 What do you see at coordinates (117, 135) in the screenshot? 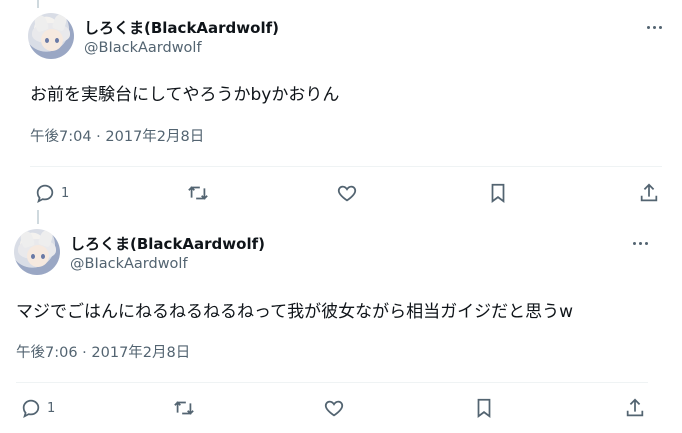
I see `tweet-timestamp: 午後7:04 · 2017年2月8日` at bounding box center [117, 135].